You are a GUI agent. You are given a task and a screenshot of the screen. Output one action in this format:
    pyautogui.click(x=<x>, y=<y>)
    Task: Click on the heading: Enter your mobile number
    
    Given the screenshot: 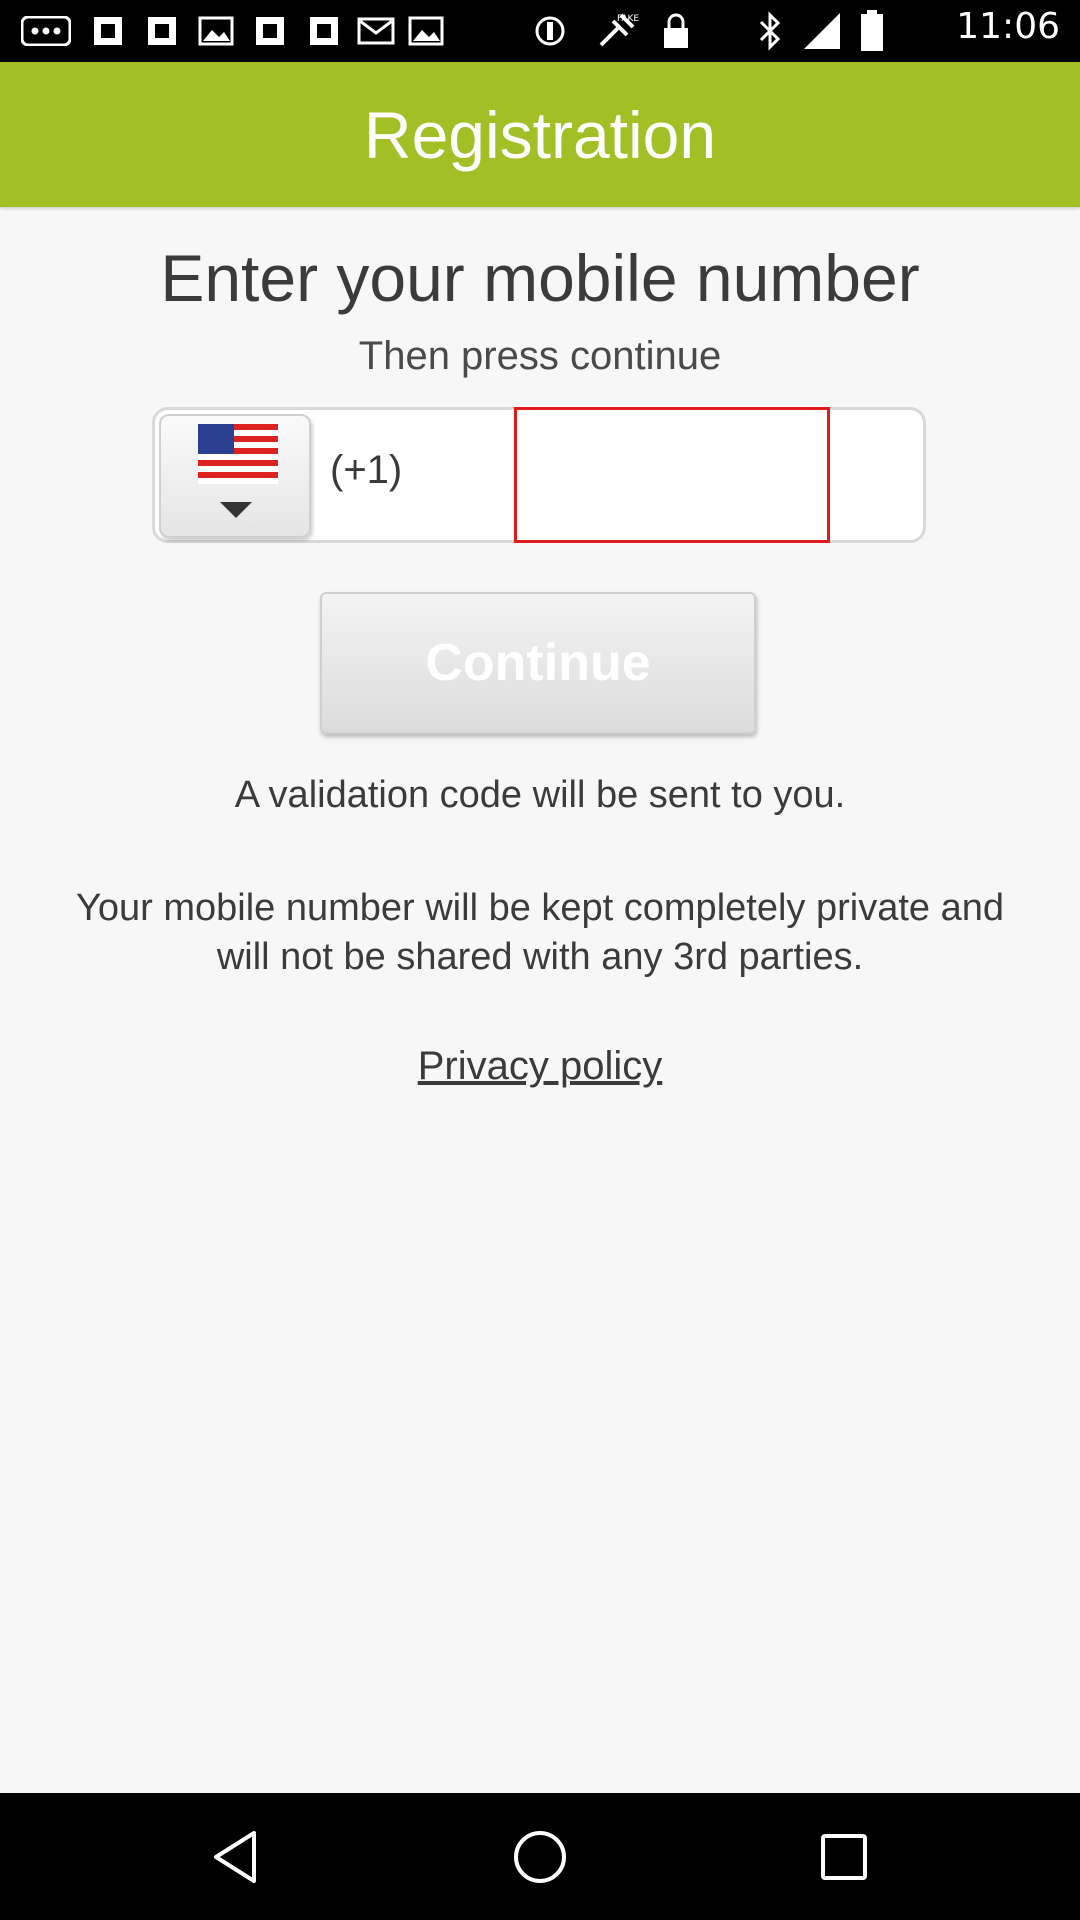 What is the action you would take?
    pyautogui.click(x=540, y=278)
    